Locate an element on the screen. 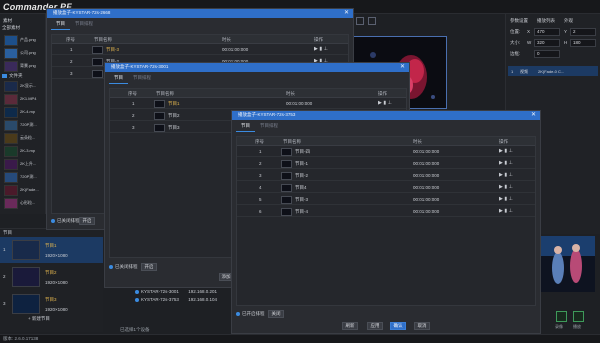 The image size is (600, 343). folder-sub: 文件夹 is located at coordinates (12, 76).